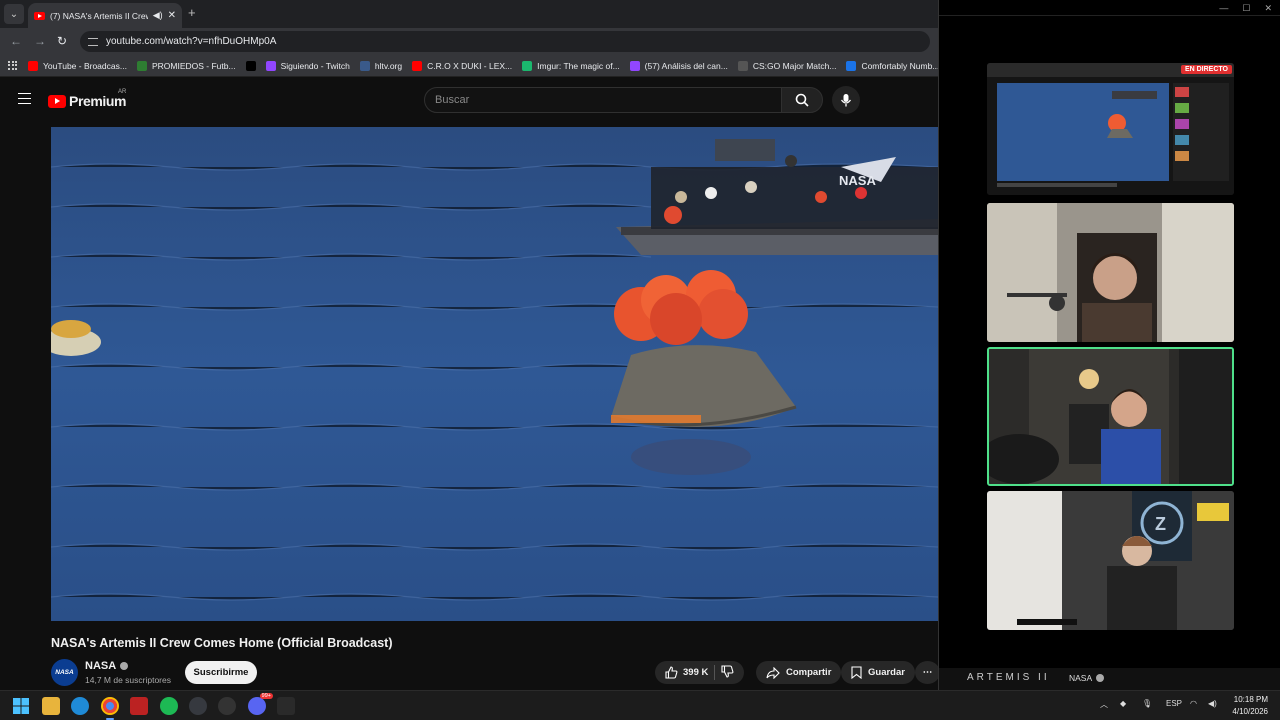 This screenshot has width=1280, height=720. I want to click on chrome-icon, so click(110, 708).